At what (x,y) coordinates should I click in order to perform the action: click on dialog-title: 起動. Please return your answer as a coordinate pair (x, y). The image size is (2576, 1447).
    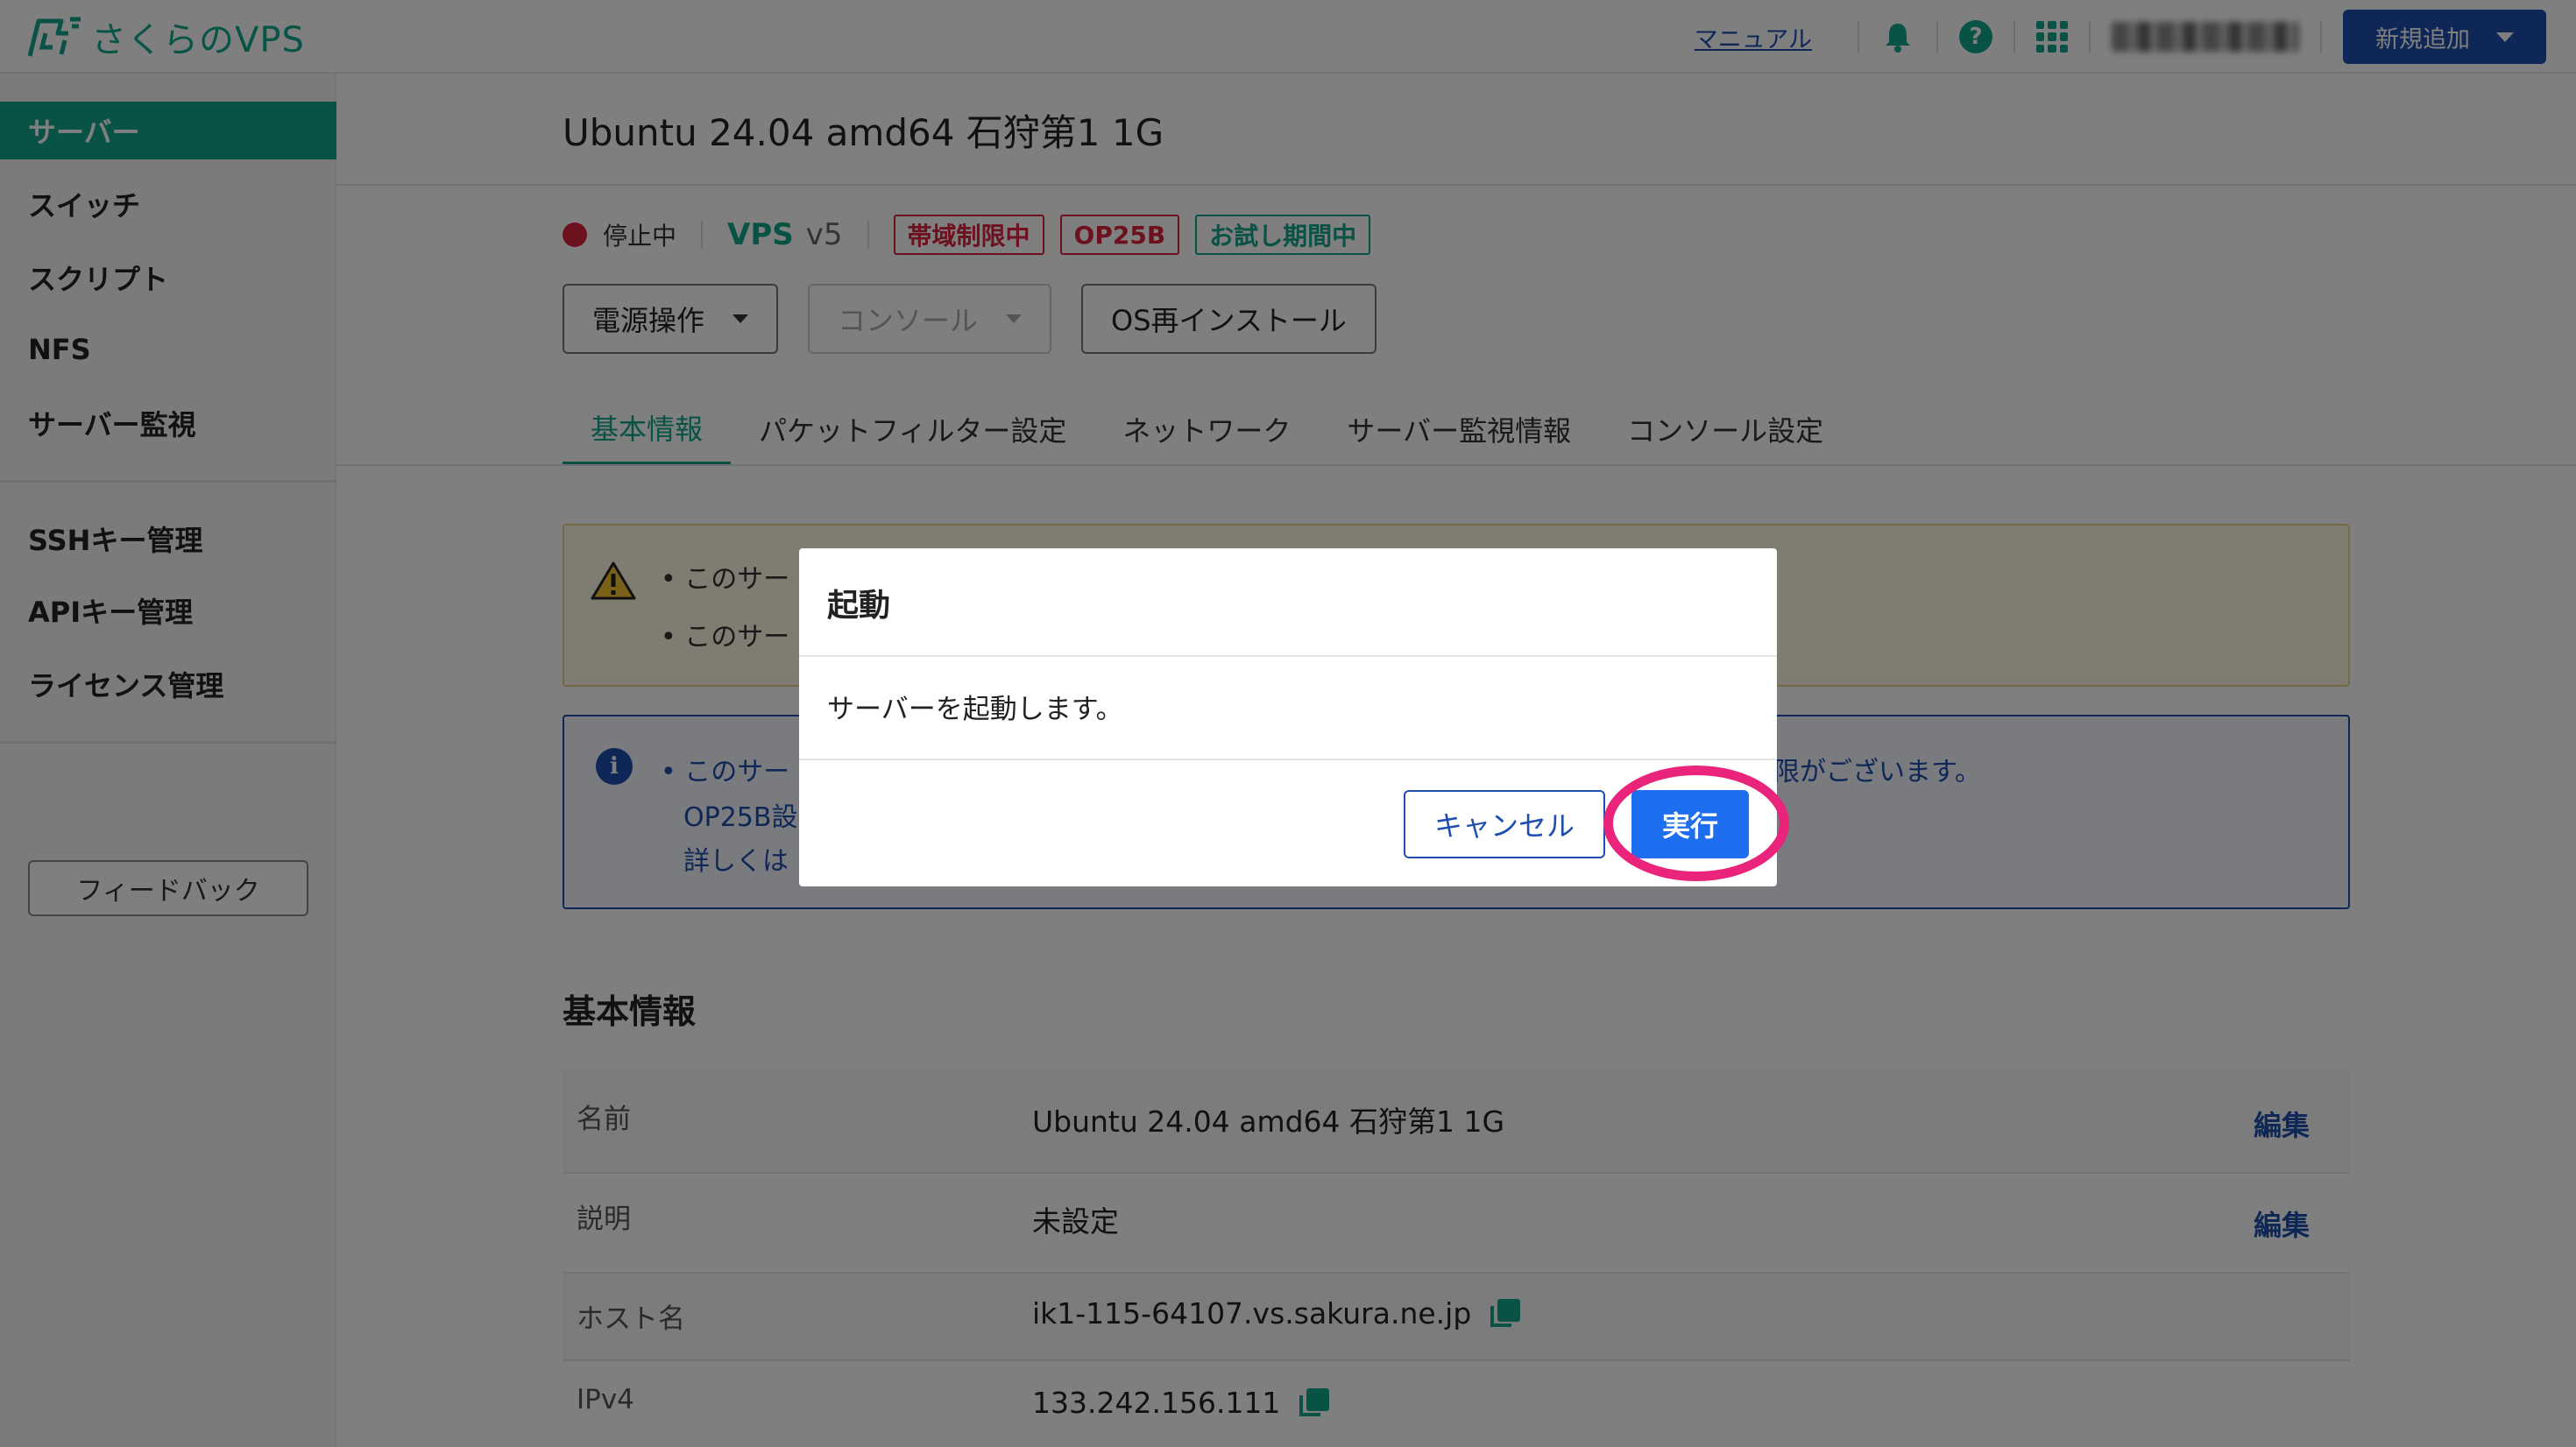
    Looking at the image, I should click on (859, 606).